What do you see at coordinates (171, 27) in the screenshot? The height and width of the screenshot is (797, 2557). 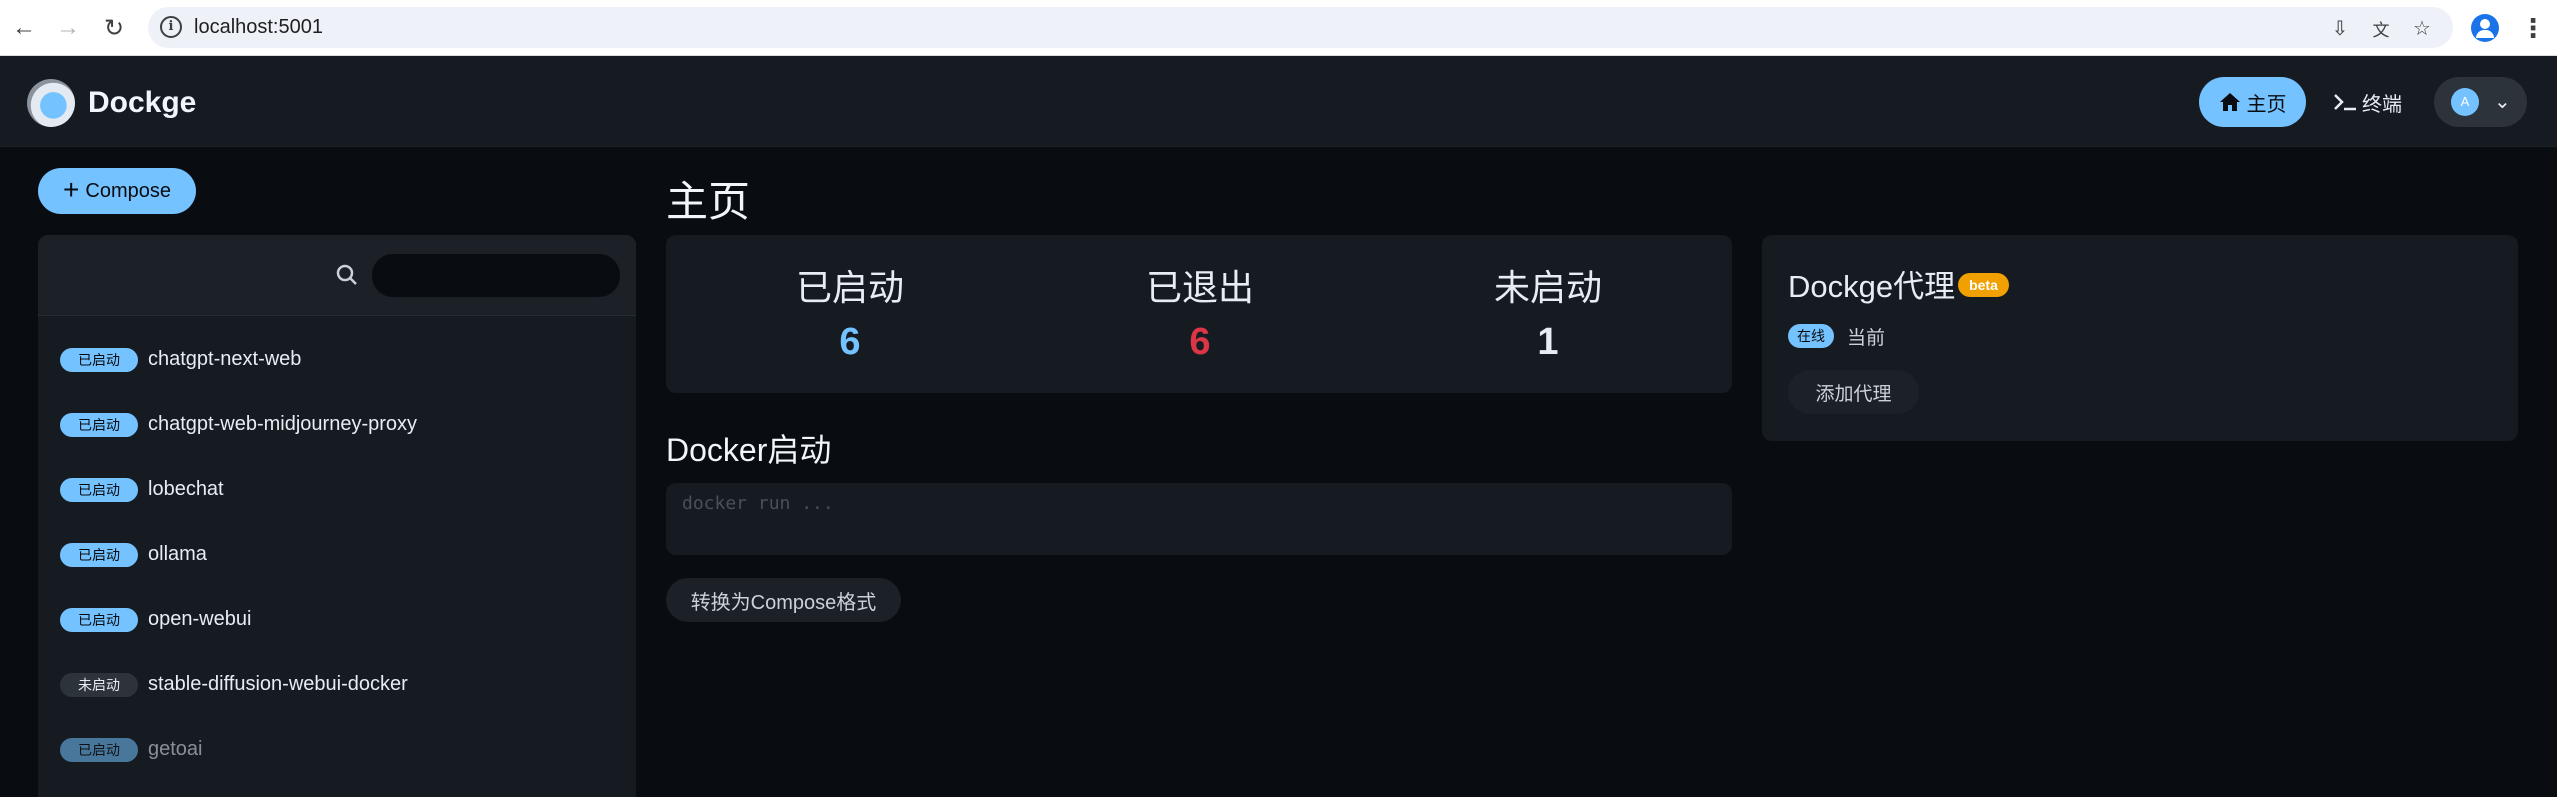 I see `site-info-icon: i` at bounding box center [171, 27].